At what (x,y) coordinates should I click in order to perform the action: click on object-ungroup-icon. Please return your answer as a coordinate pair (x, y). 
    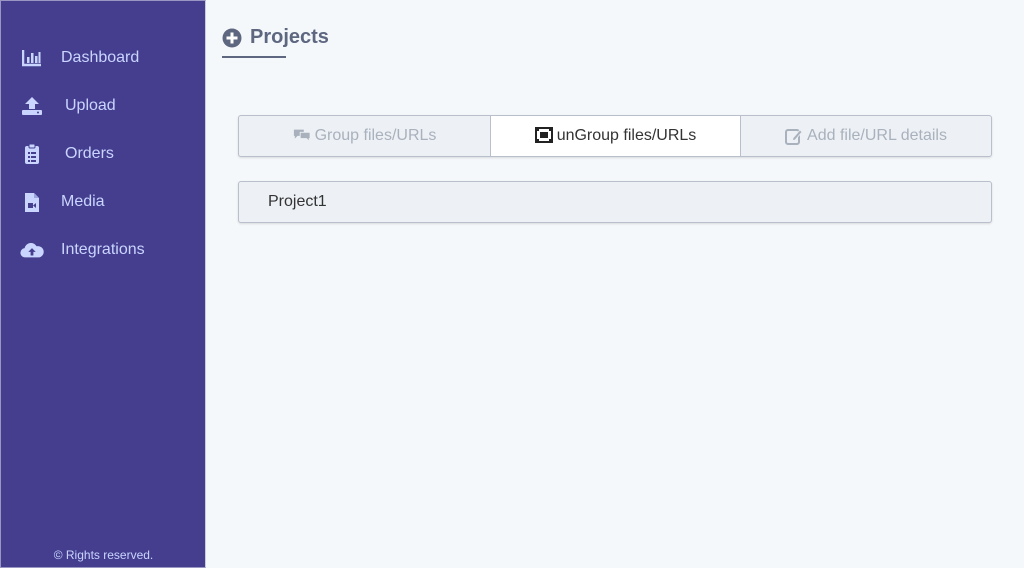
    Looking at the image, I should click on (543, 136).